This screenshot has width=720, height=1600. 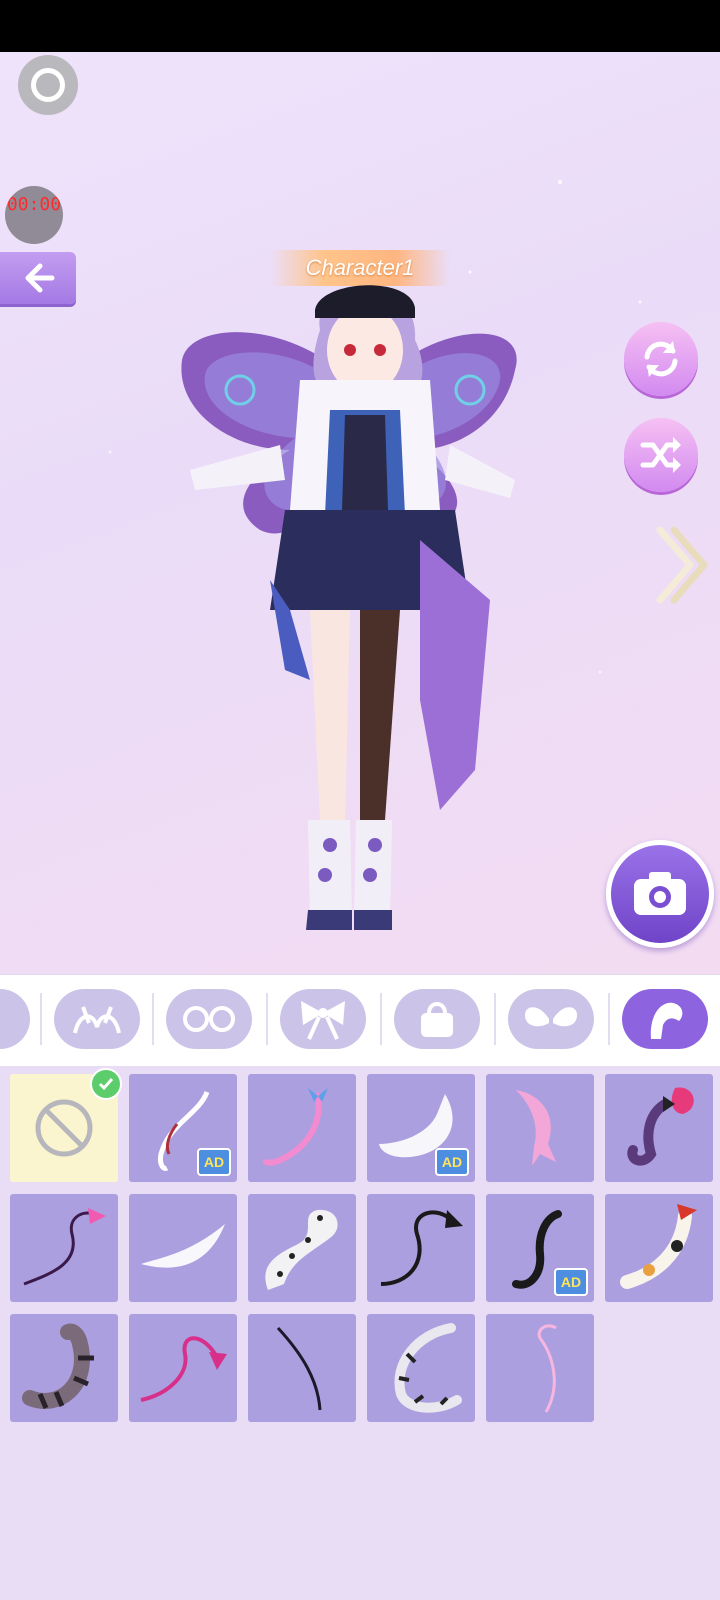 What do you see at coordinates (15, 1019) in the screenshot?
I see `category-tab-partial` at bounding box center [15, 1019].